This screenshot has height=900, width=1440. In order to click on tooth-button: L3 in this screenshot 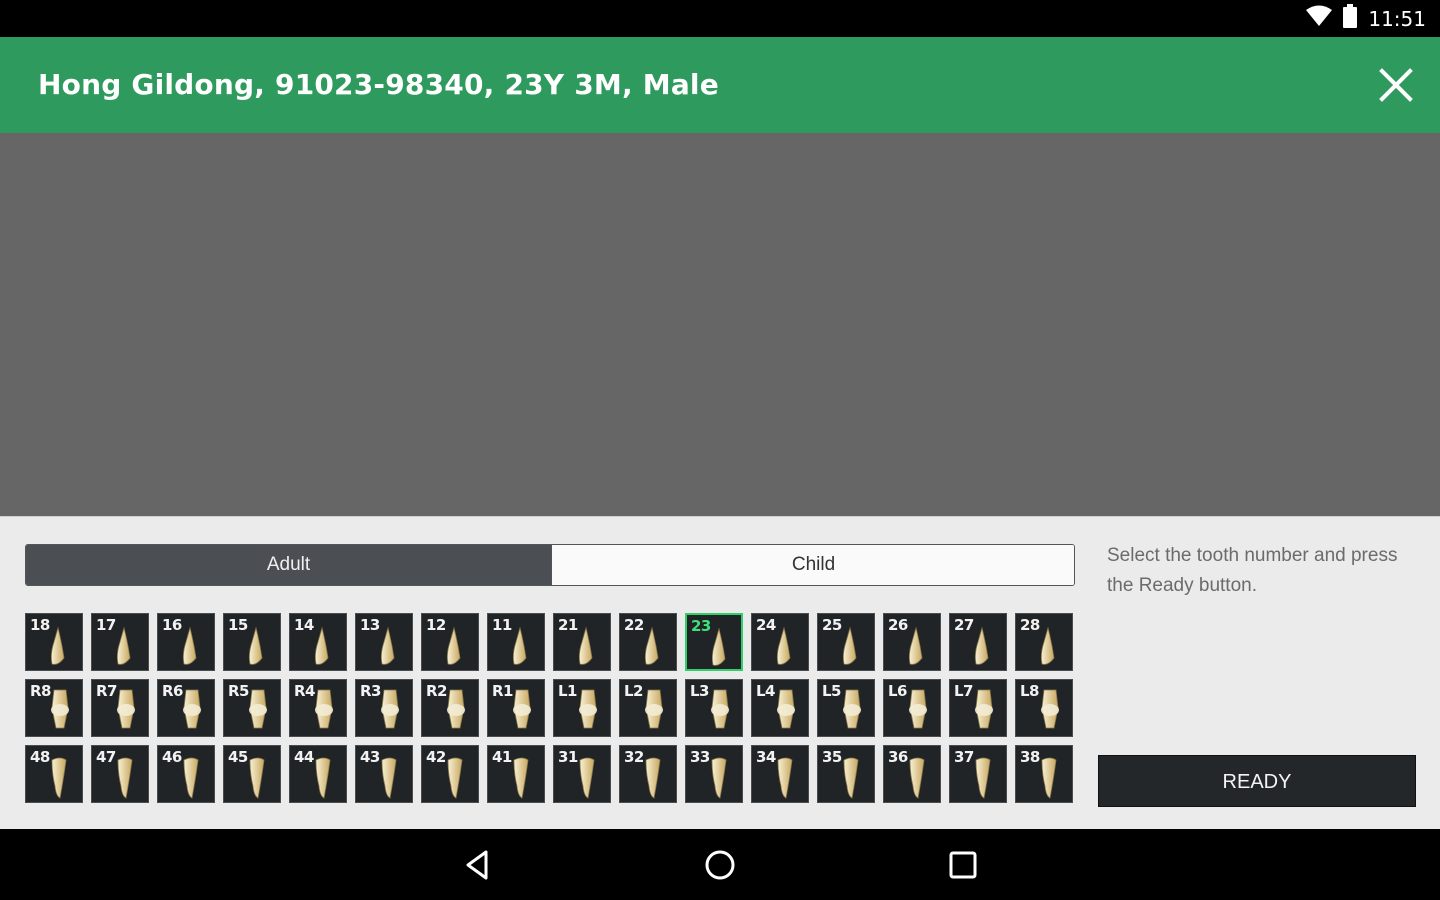, I will do `click(714, 708)`.